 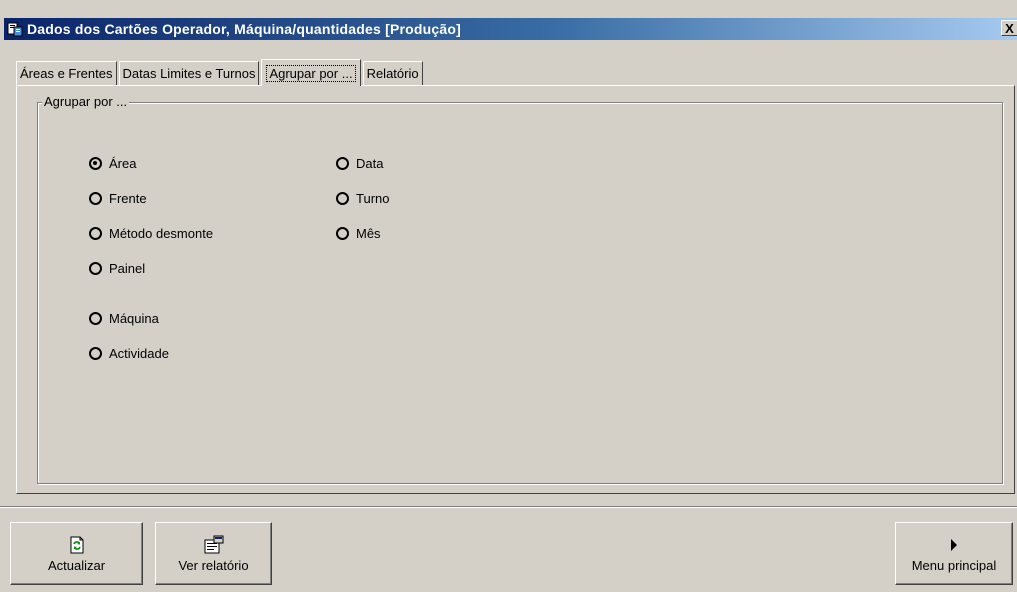 I want to click on radio-label: Área, so click(x=123, y=163).